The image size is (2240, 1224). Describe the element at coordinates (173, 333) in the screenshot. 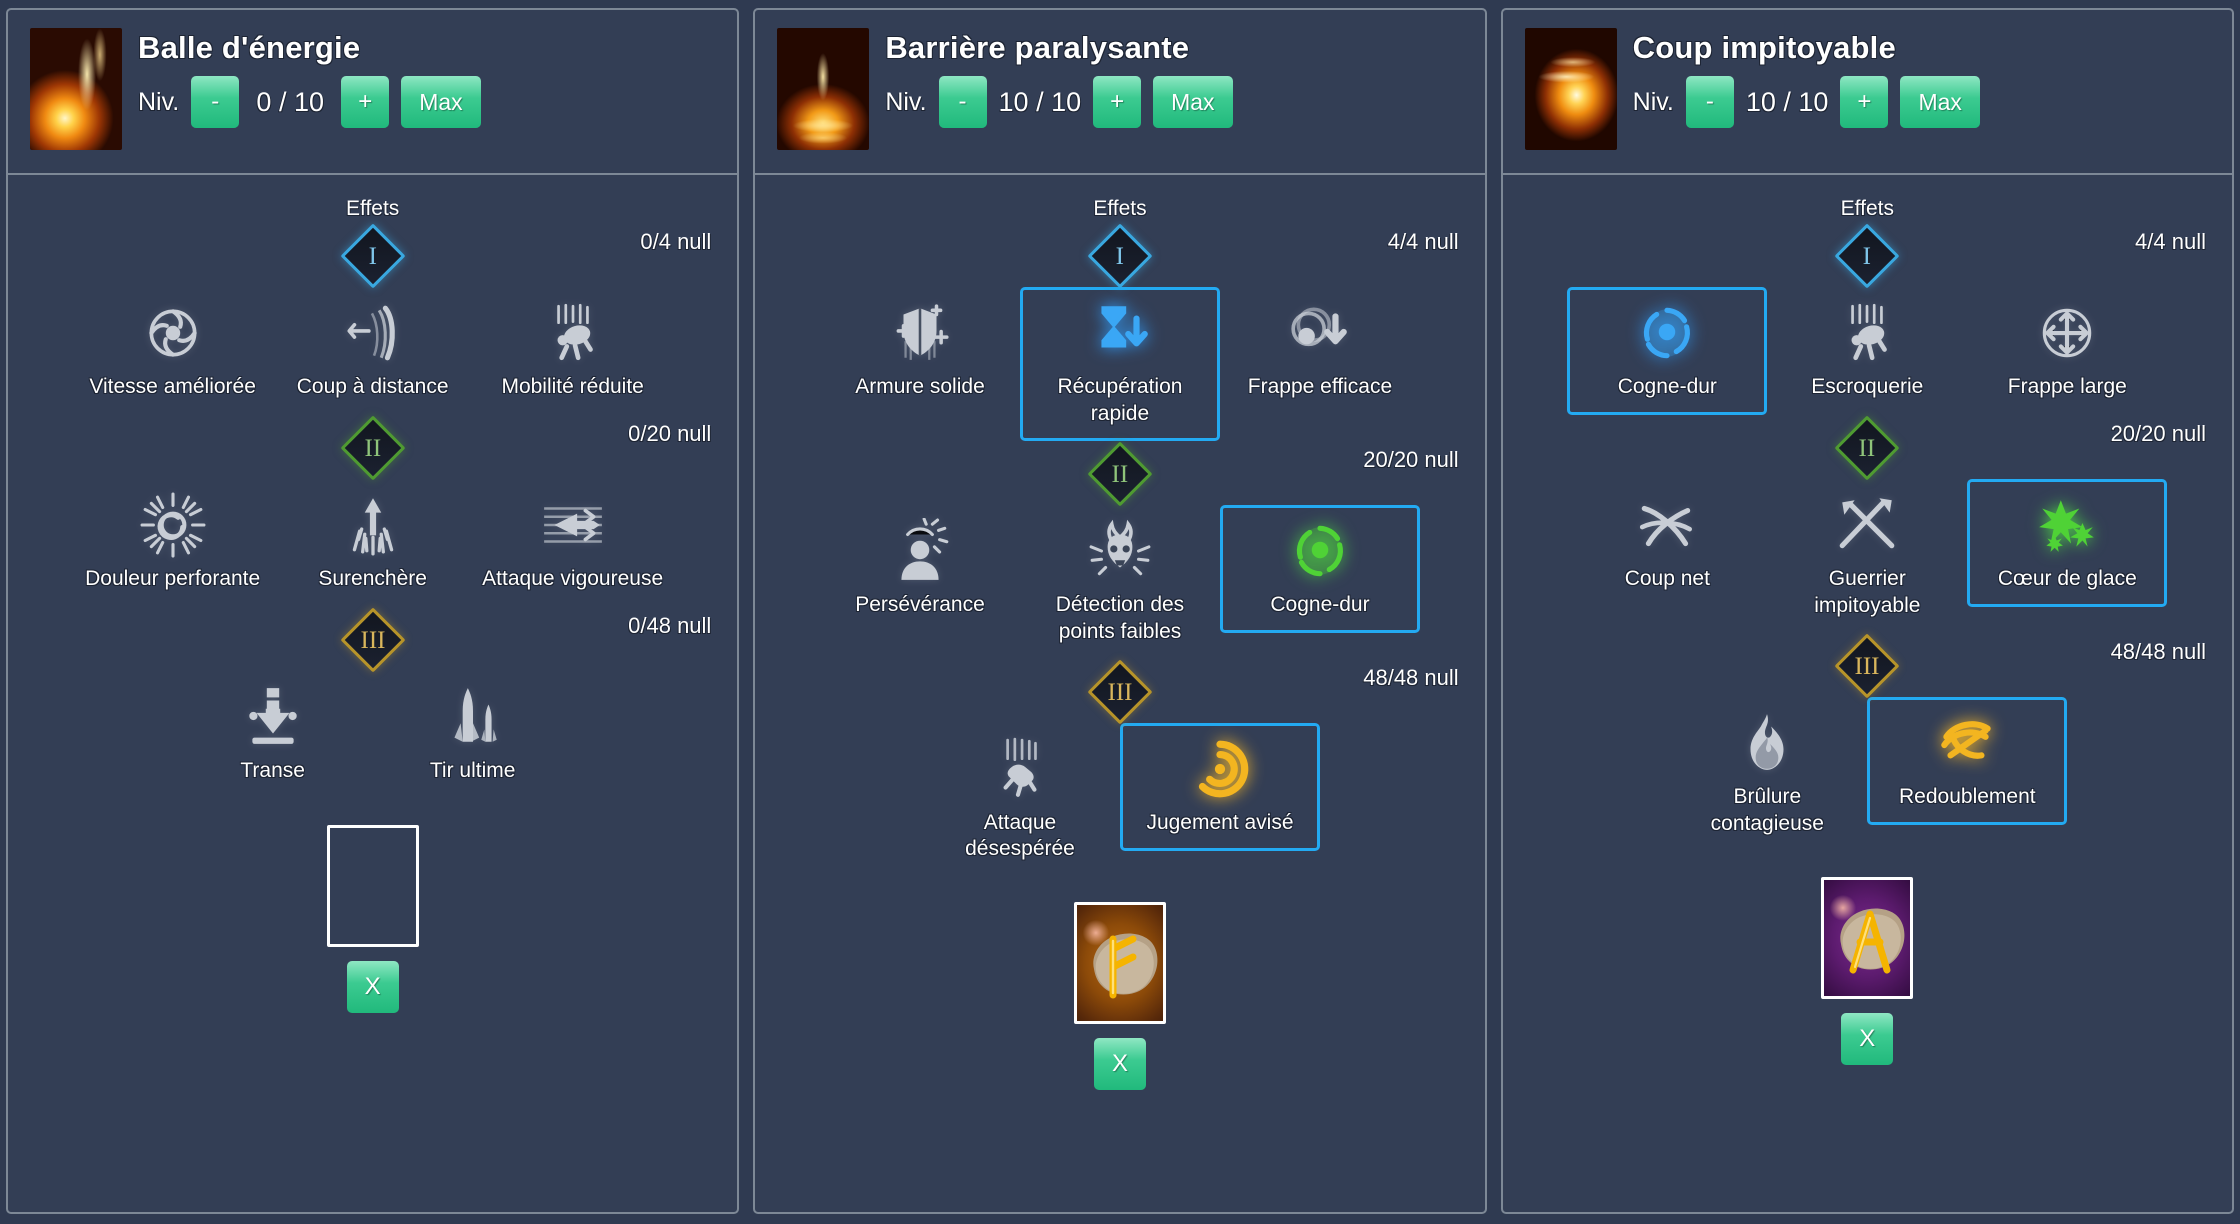

I see `speed-orb-icon` at that location.